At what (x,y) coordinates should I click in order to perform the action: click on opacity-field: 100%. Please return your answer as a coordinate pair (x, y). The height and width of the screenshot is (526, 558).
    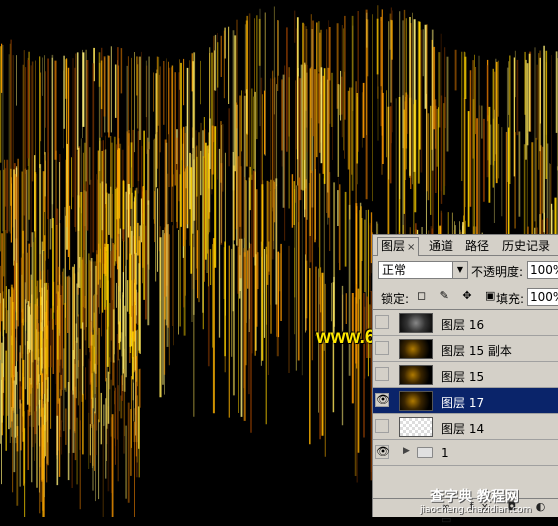
    Looking at the image, I should click on (542, 270).